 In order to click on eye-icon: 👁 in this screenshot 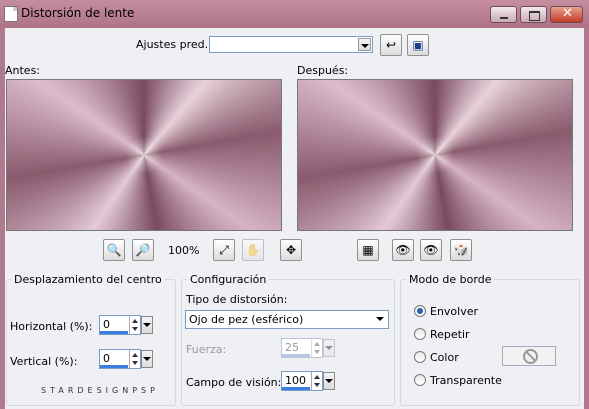, I will do `click(431, 250)`.